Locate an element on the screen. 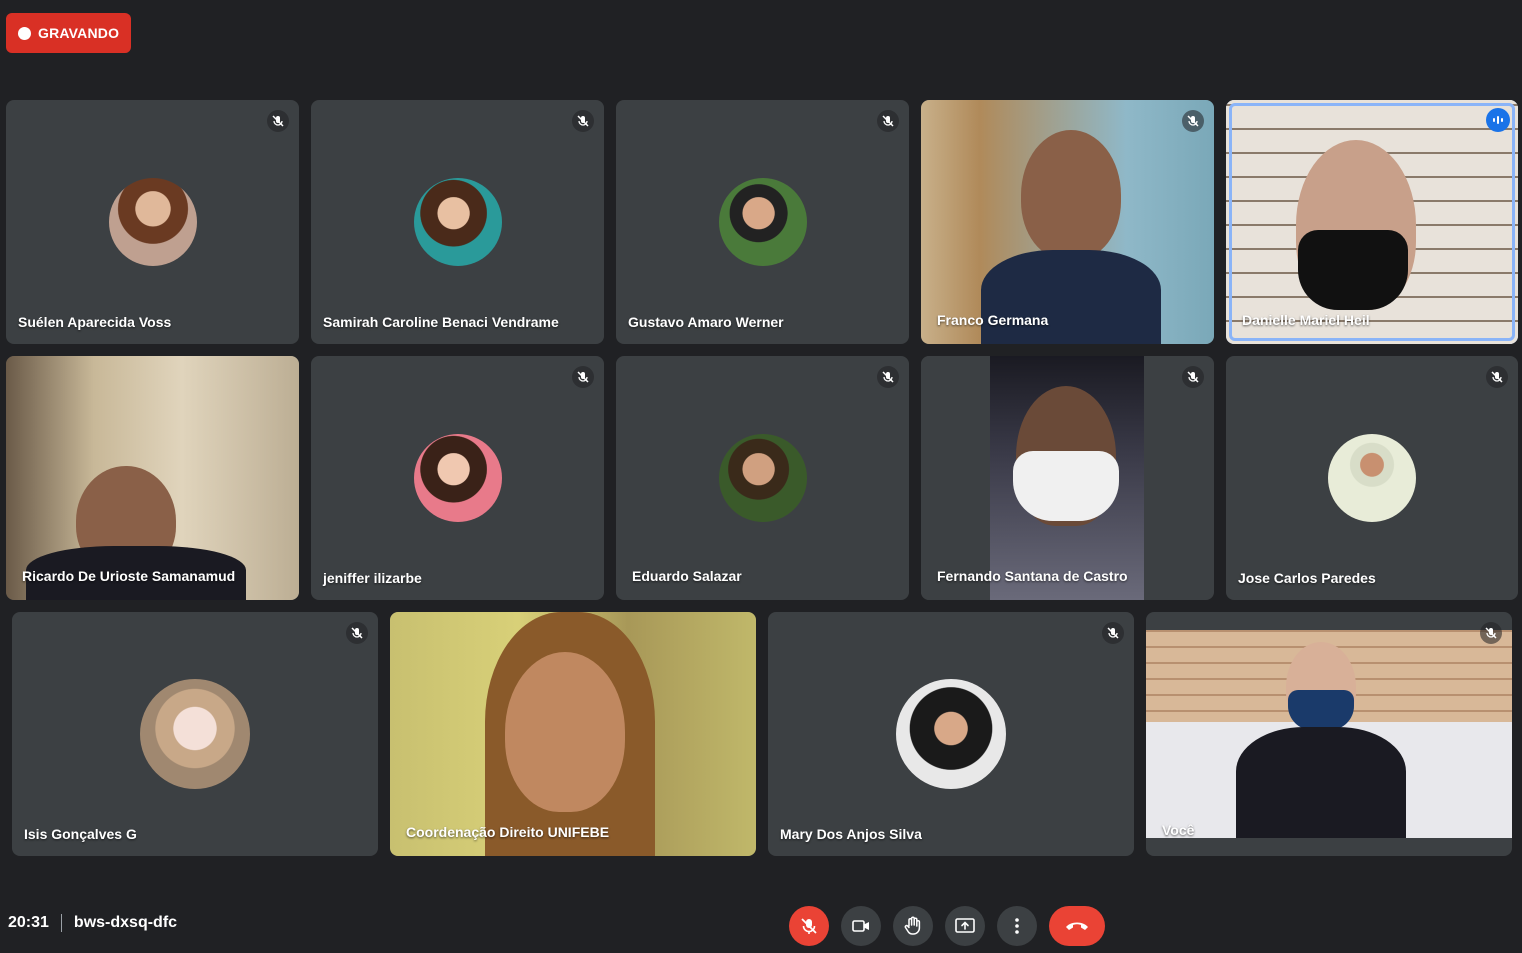 The width and height of the screenshot is (1522, 953). participant-tile: Franco Germana is located at coordinates (1067, 222).